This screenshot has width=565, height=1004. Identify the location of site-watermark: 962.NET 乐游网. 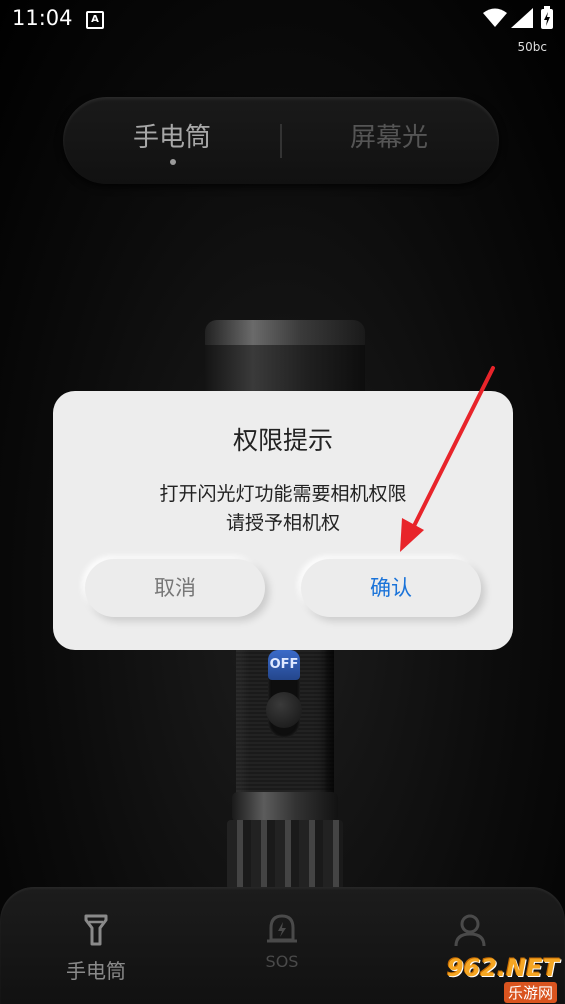
(496, 978).